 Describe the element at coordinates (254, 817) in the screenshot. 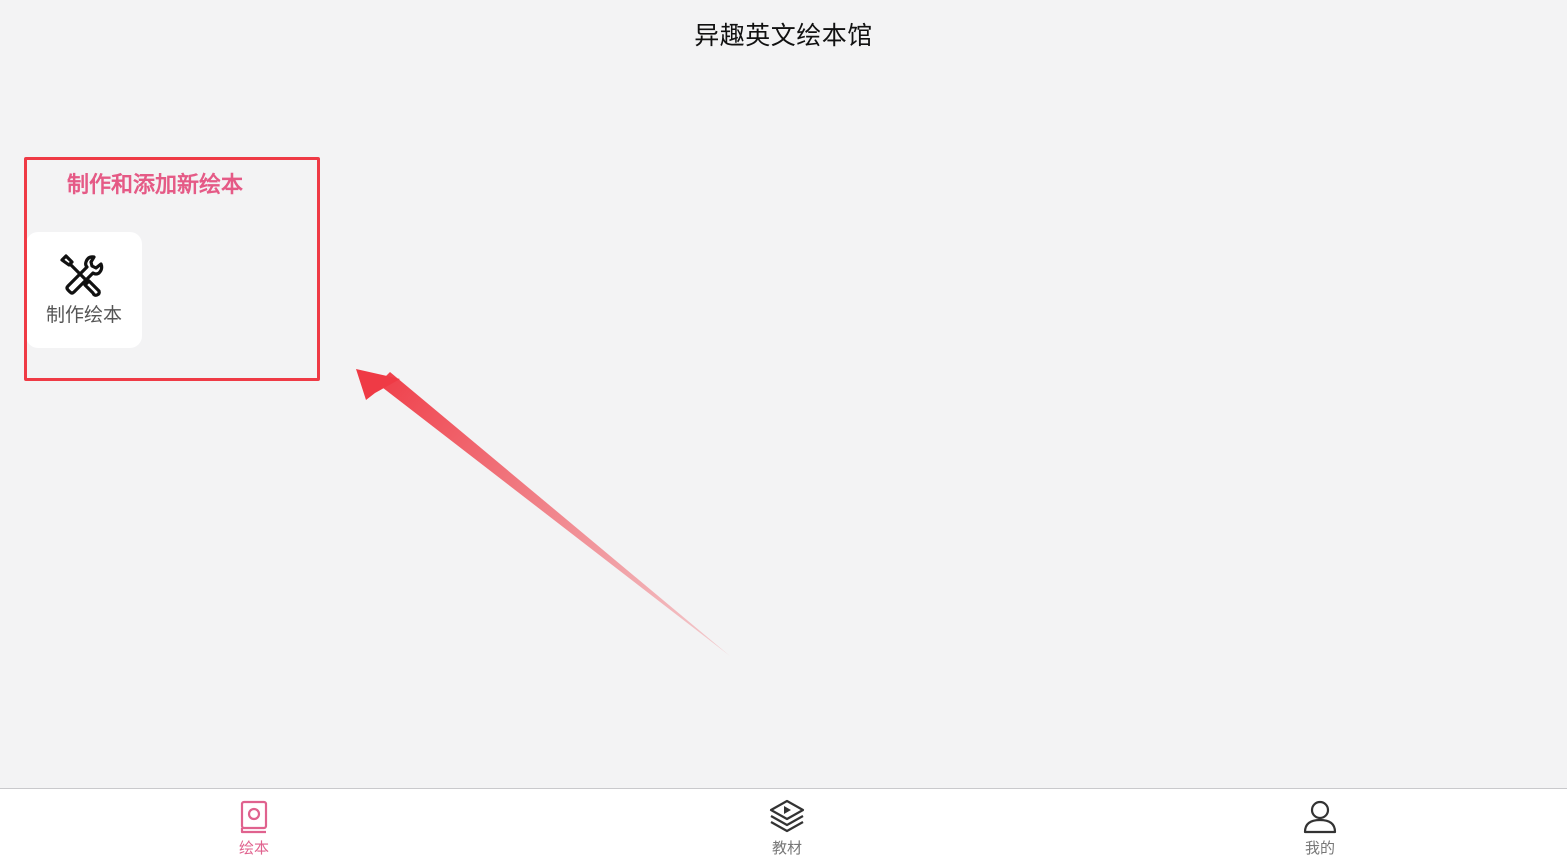

I see `book-icon` at that location.